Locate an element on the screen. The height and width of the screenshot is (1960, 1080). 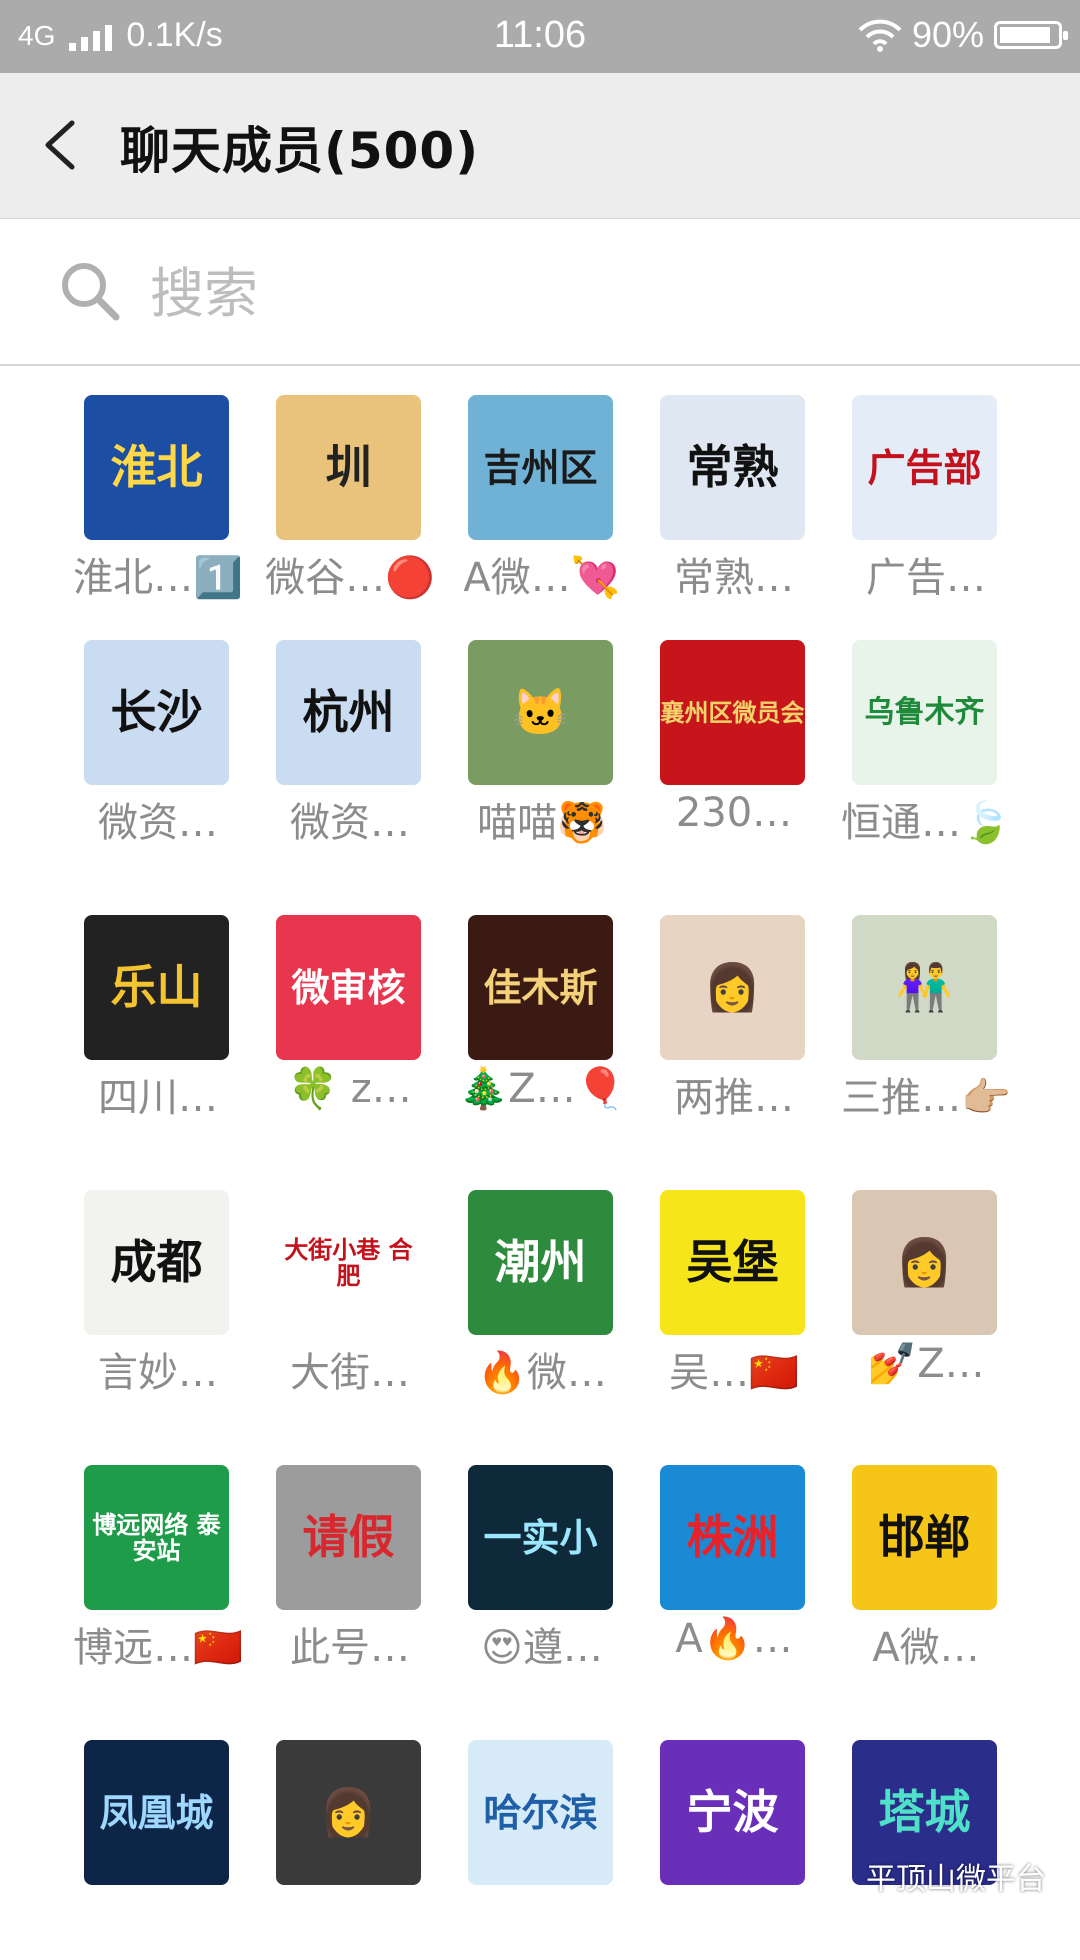
member-avatar: 广告部 is located at coordinates (924, 467).